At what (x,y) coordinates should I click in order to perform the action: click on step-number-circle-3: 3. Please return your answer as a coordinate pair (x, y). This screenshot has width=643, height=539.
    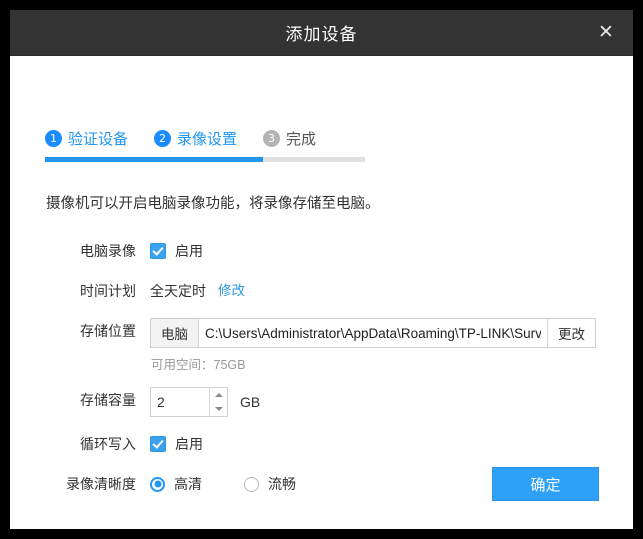
    Looking at the image, I should click on (272, 138).